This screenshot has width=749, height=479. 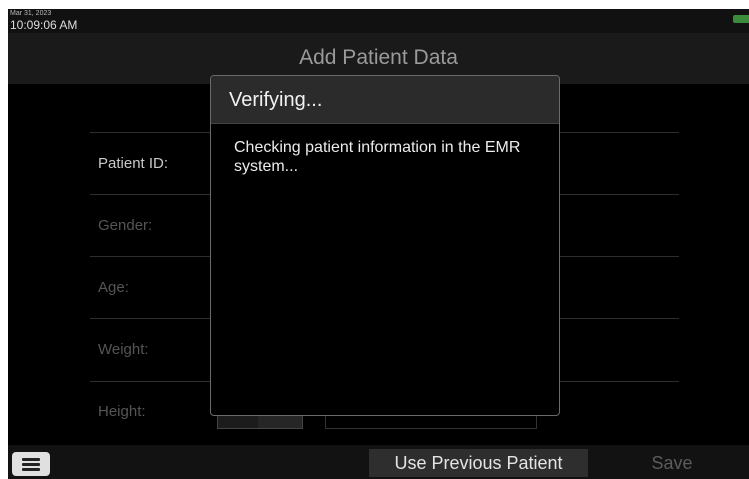 I want to click on age-label: Age:, so click(x=113, y=287).